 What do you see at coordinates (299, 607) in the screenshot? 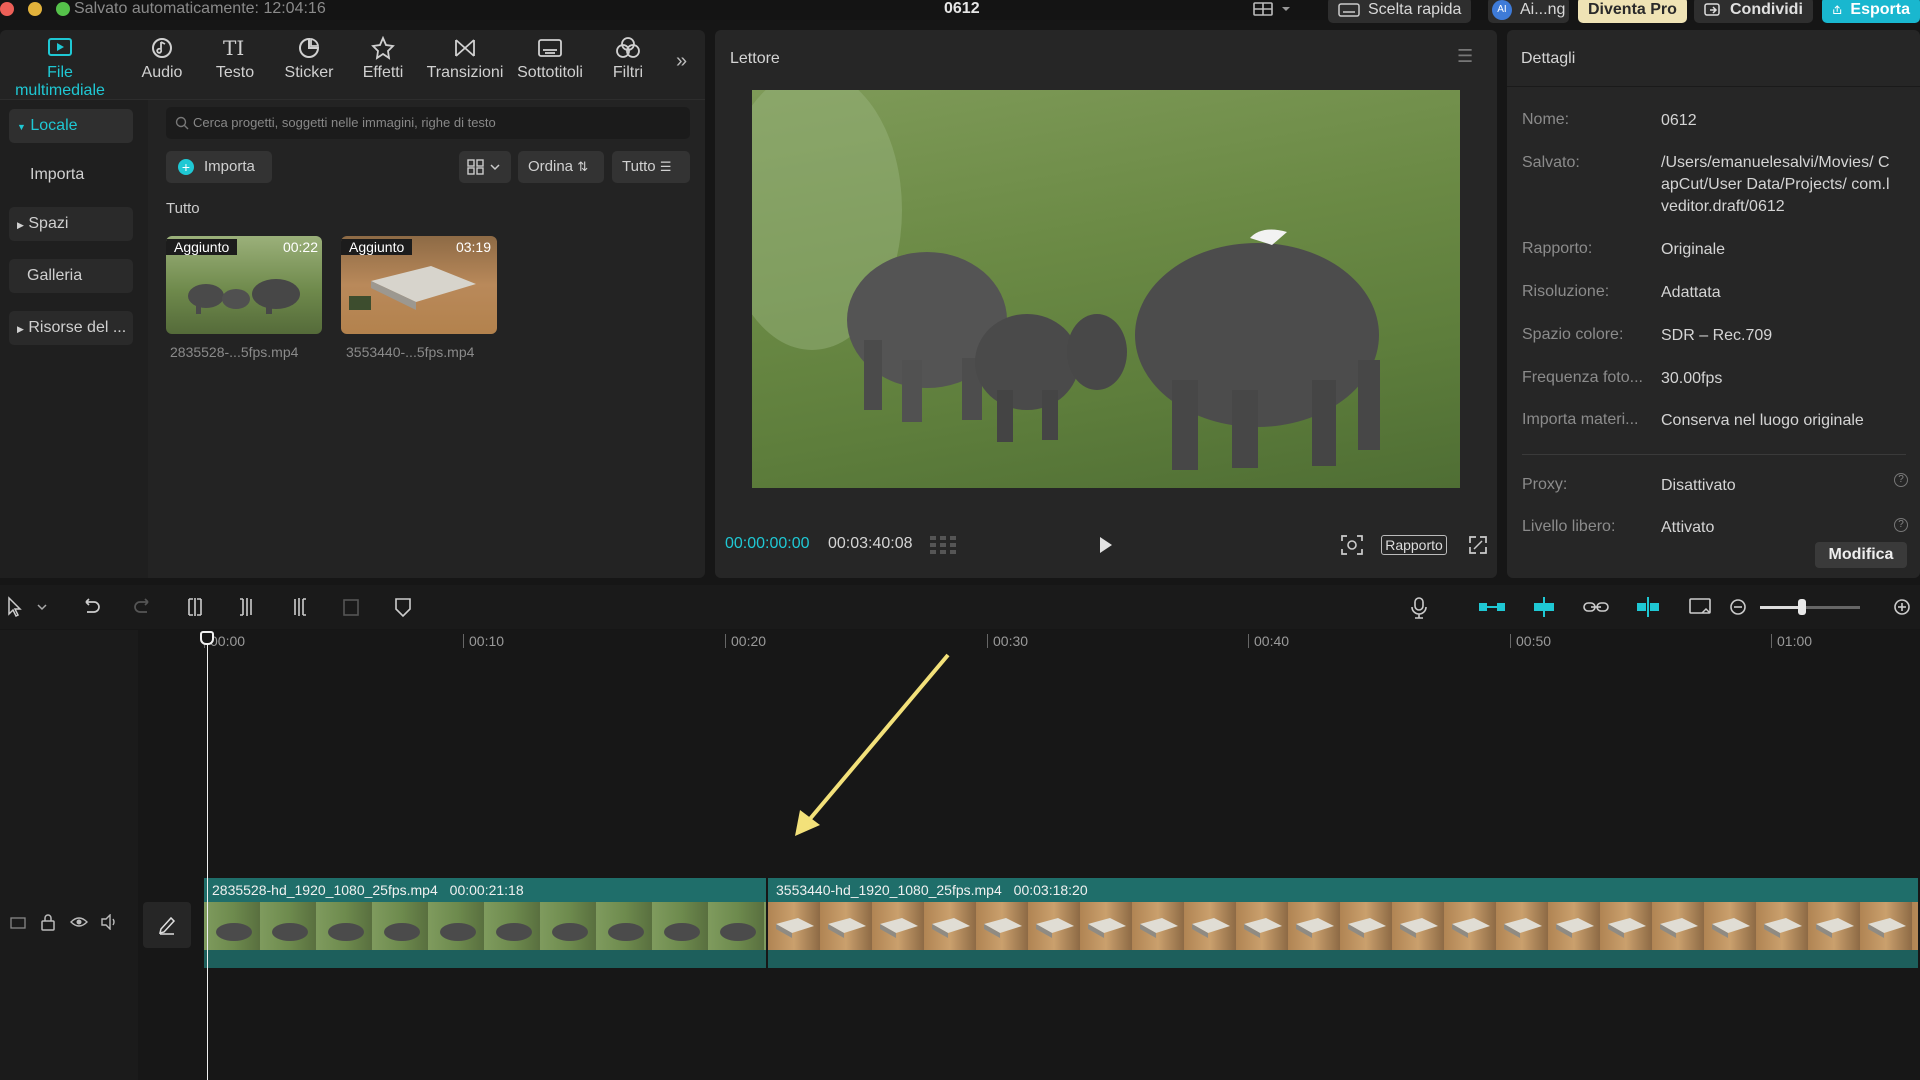
I see `split-right-icon` at bounding box center [299, 607].